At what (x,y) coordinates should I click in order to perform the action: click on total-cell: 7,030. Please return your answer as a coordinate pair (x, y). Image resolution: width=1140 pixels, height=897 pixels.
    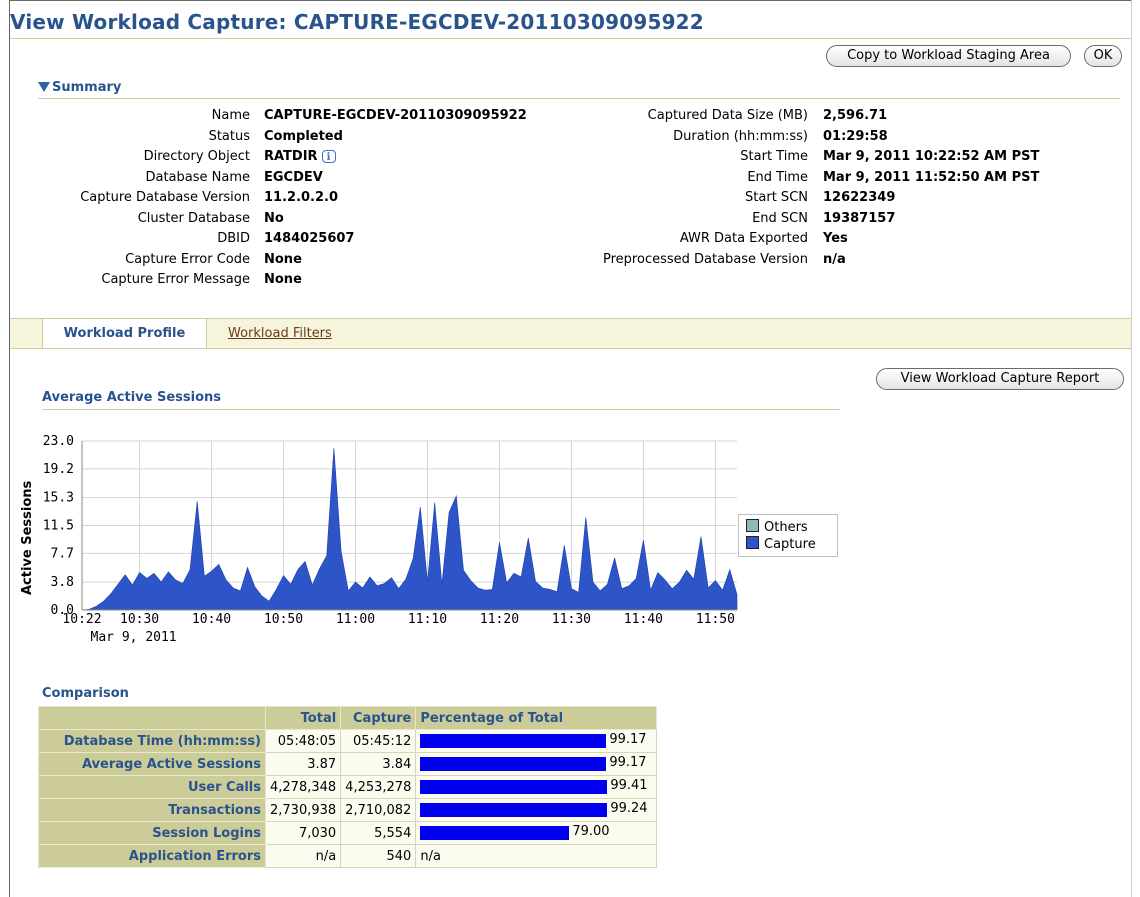
    Looking at the image, I should click on (303, 833).